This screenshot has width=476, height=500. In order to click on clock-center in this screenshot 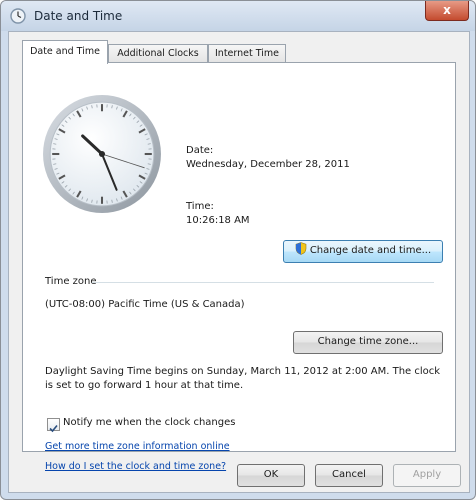, I will do `click(102, 154)`.